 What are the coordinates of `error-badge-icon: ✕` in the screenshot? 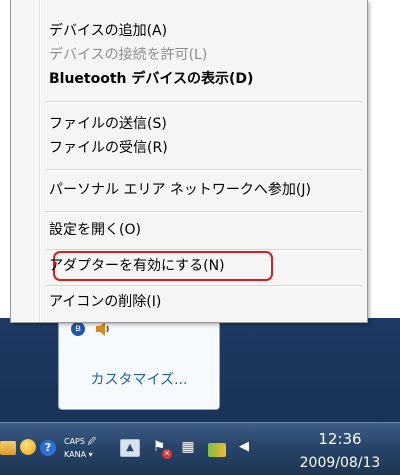 It's located at (167, 454).